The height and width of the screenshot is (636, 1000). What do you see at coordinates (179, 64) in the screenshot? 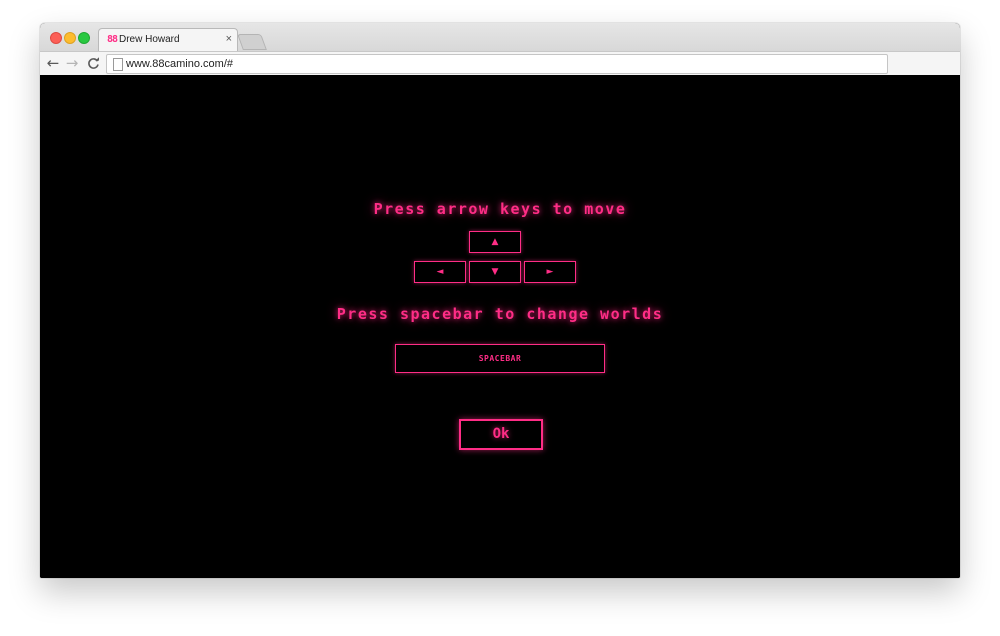
I see `url-text: www.88camino.com/#` at bounding box center [179, 64].